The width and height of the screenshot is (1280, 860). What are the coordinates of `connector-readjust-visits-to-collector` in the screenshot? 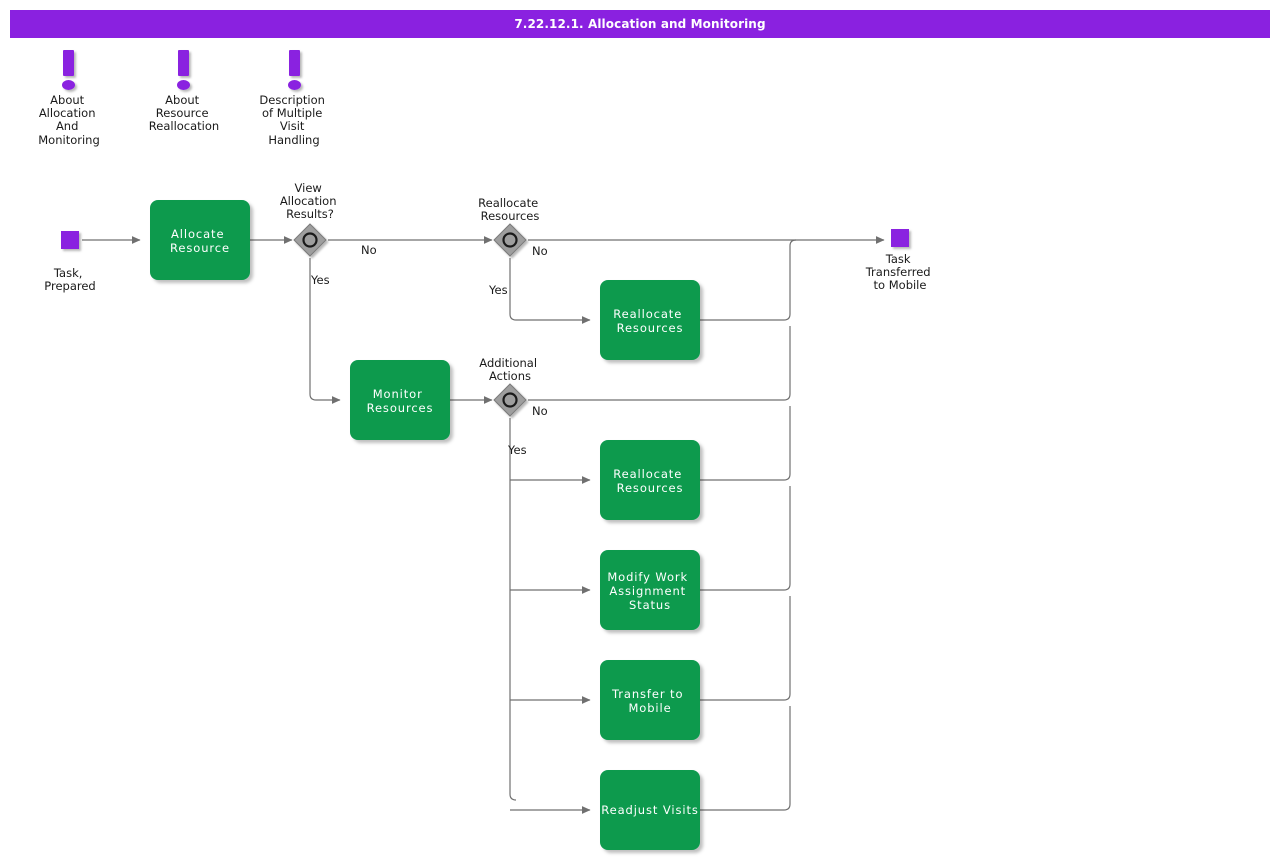 It's located at (745, 758).